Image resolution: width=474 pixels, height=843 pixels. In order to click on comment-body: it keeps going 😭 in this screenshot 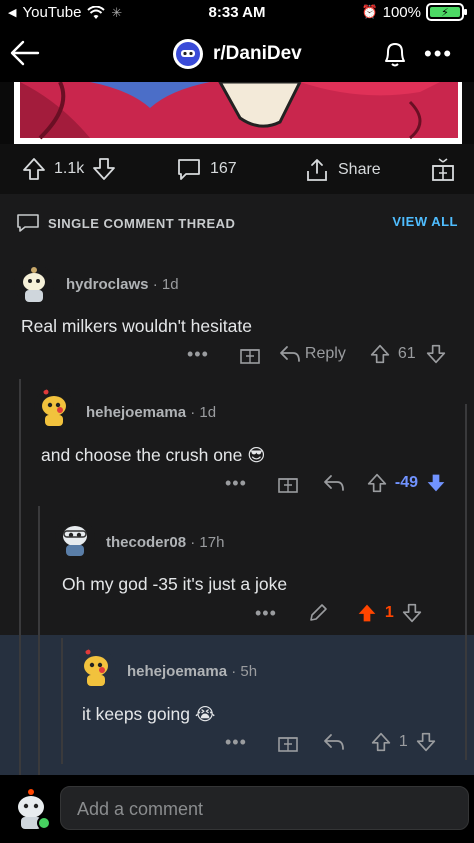, I will do `click(148, 714)`.